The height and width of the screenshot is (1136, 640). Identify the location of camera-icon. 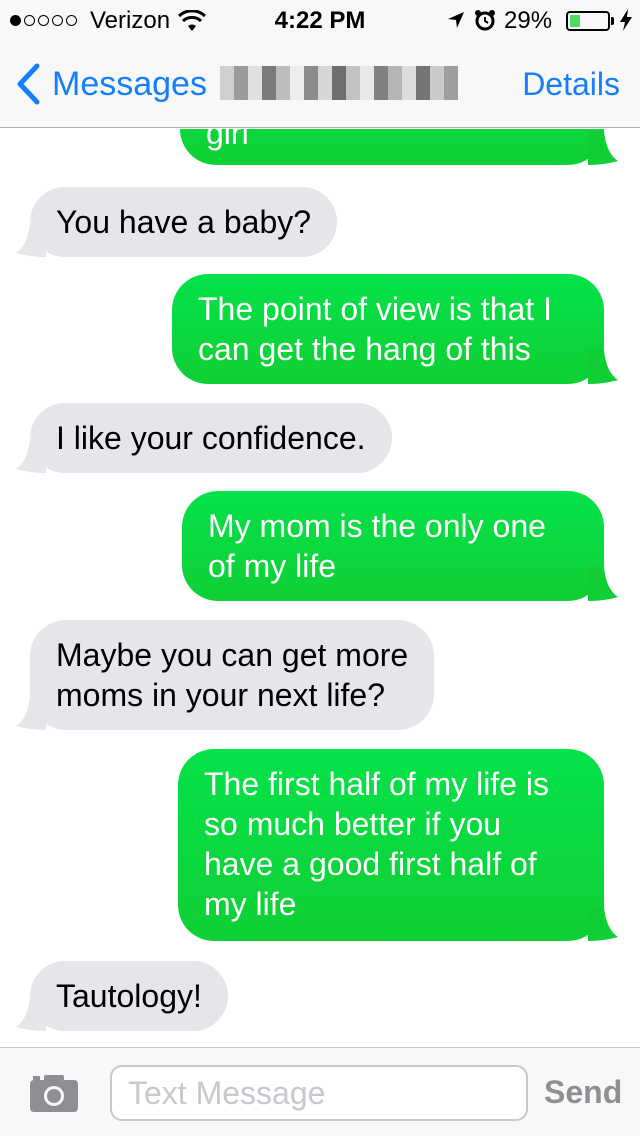
(54, 1093).